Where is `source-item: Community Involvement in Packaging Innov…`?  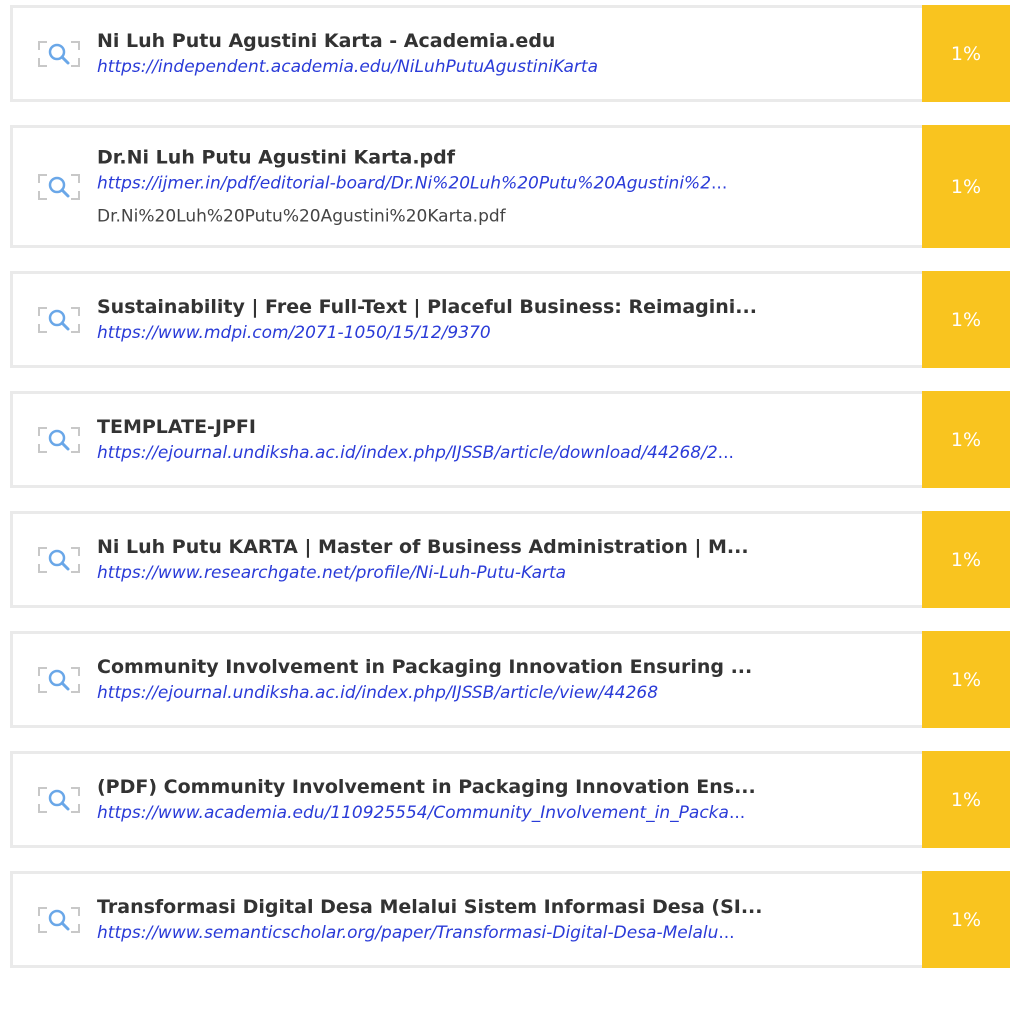 source-item: Community Involvement in Packaging Innov… is located at coordinates (510, 679).